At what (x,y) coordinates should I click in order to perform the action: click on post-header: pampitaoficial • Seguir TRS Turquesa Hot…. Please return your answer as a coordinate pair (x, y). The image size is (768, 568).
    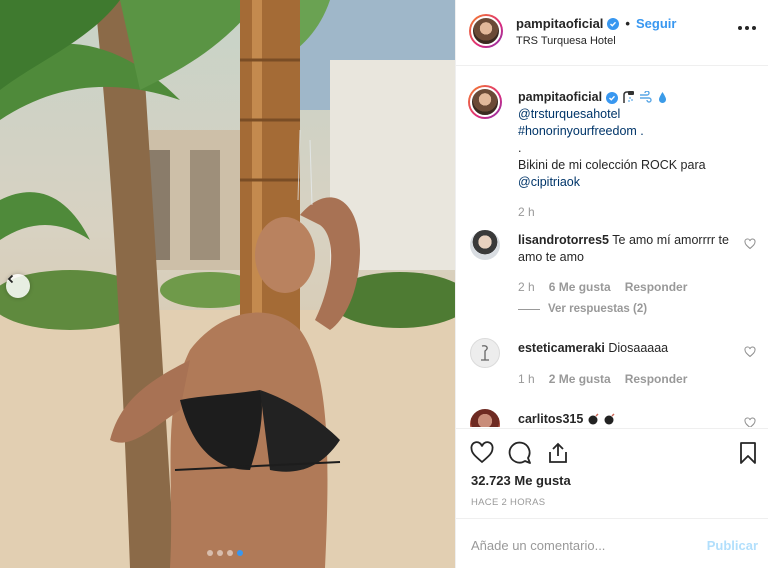
    Looking at the image, I should click on (612, 33).